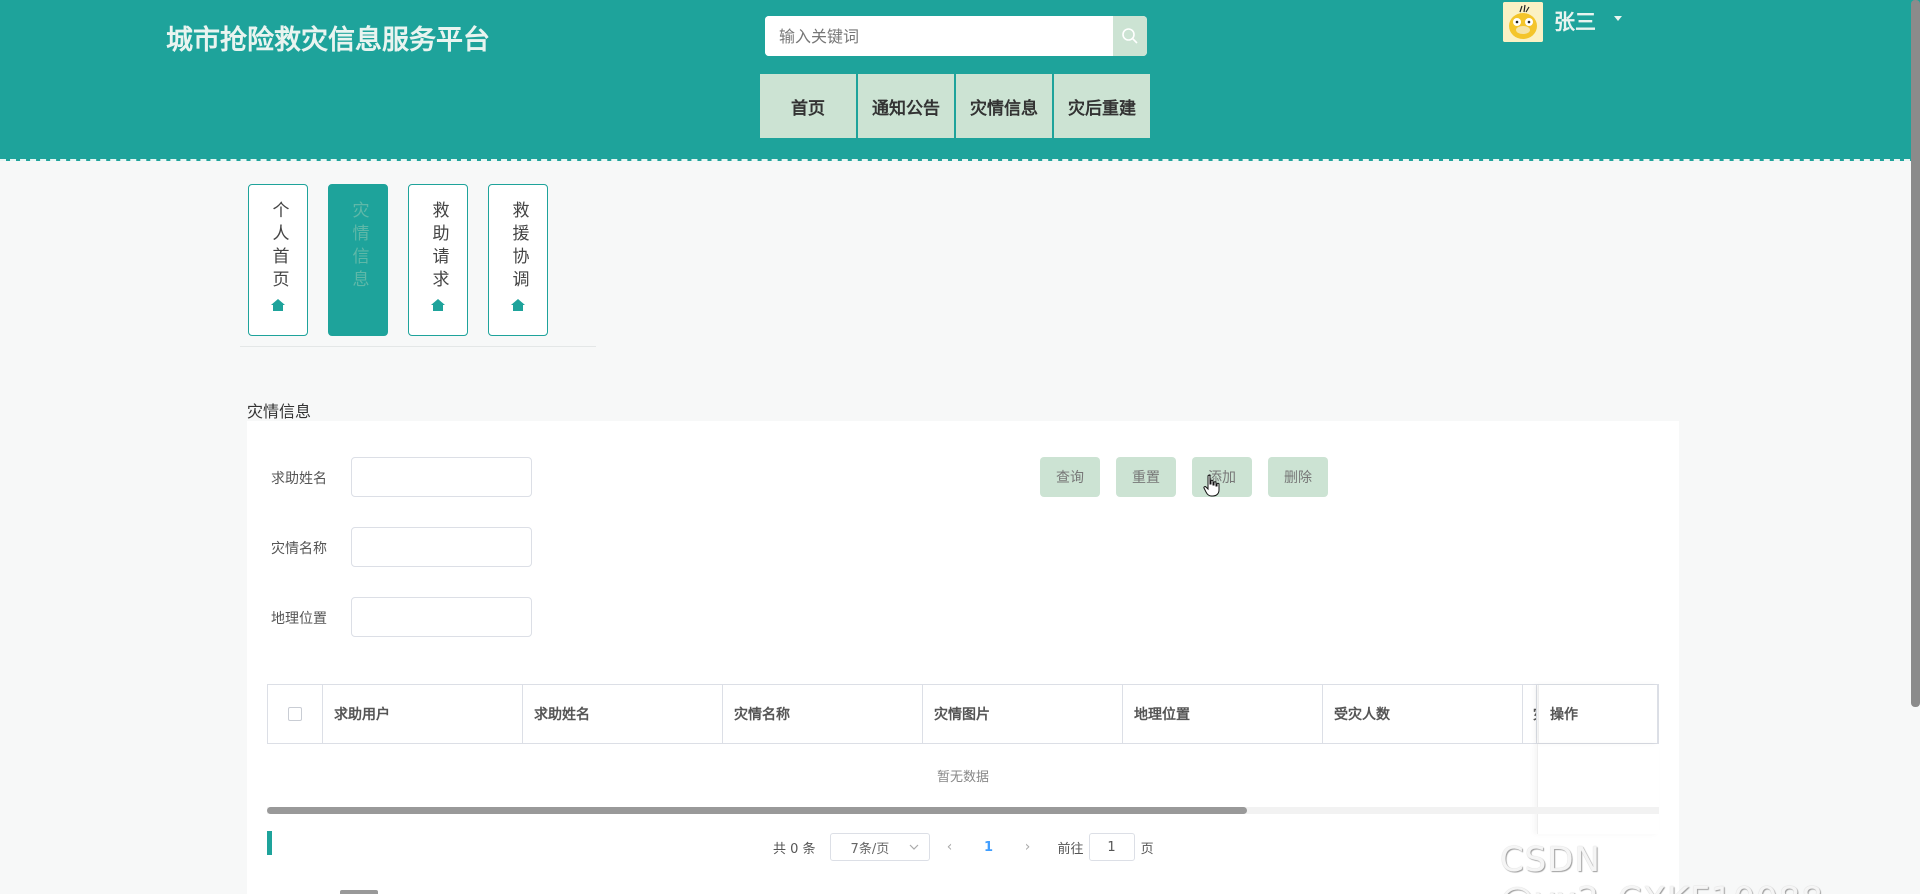 The width and height of the screenshot is (1920, 894). What do you see at coordinates (794, 849) in the screenshot?
I see `total-count: 共 0 条` at bounding box center [794, 849].